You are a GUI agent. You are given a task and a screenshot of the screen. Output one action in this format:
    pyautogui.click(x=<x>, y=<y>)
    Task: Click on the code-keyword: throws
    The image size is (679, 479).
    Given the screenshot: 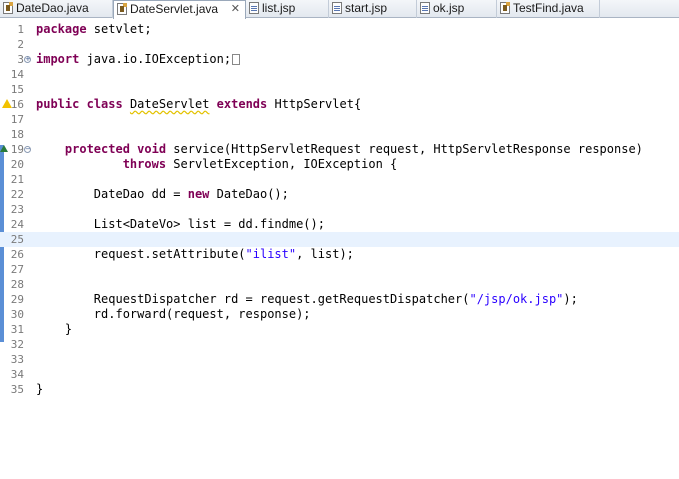 What is the action you would take?
    pyautogui.click(x=144, y=164)
    